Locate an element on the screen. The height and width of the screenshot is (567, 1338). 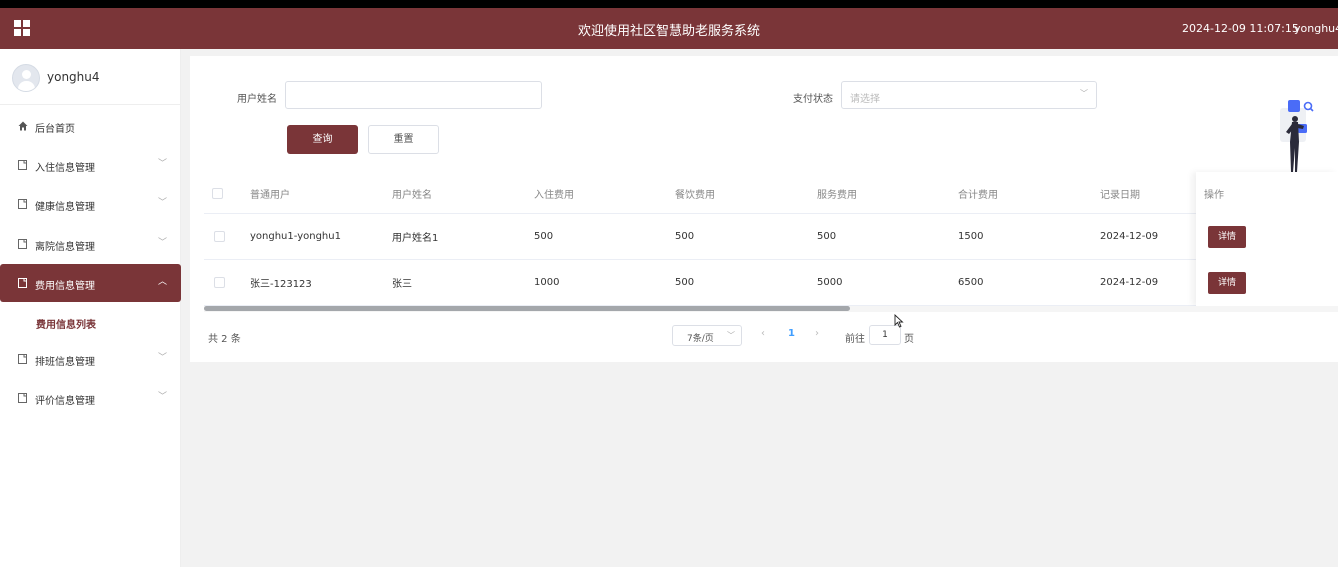
sidebar-item-home: 后台首页 is located at coordinates (90, 126).